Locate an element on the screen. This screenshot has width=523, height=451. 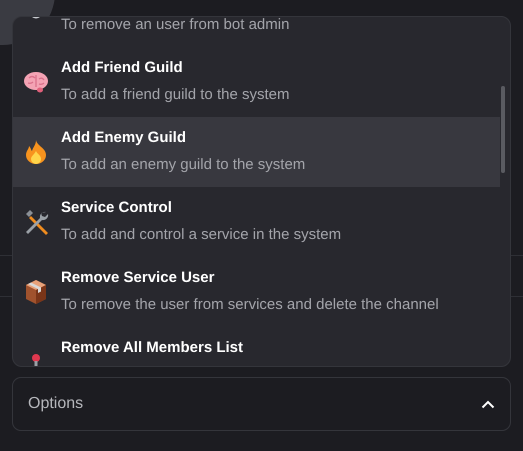
options-select: Options is located at coordinates (261, 404).